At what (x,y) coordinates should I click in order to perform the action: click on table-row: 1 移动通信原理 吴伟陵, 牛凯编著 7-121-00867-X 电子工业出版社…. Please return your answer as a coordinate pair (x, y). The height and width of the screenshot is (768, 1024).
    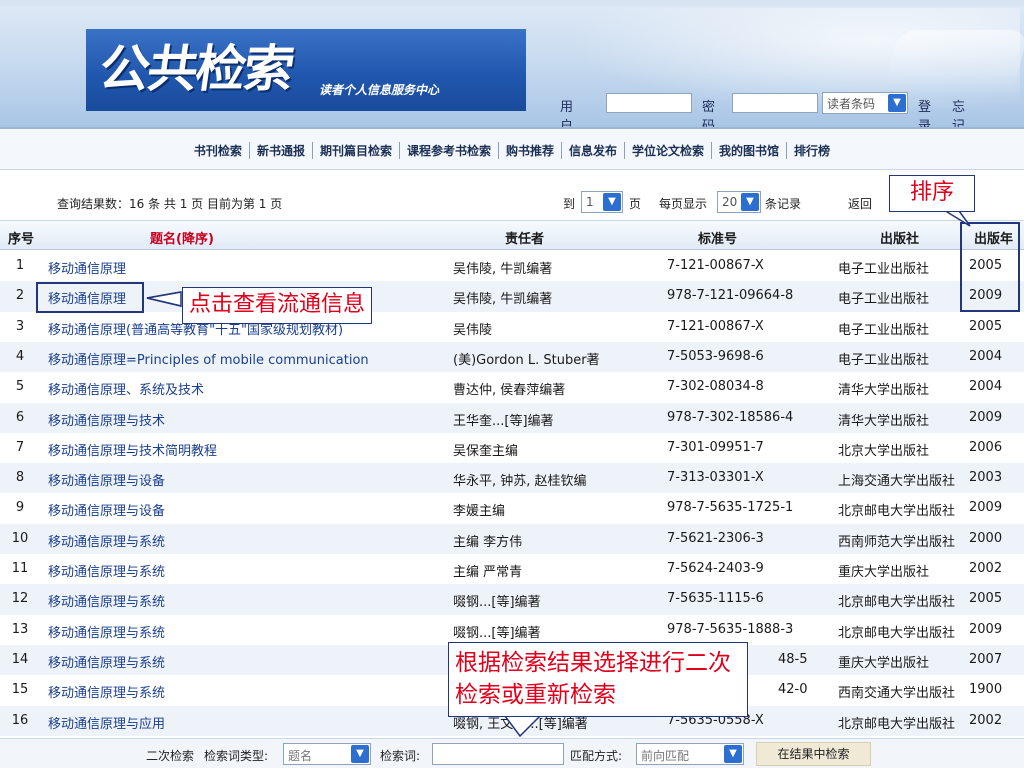
    Looking at the image, I should click on (512, 266).